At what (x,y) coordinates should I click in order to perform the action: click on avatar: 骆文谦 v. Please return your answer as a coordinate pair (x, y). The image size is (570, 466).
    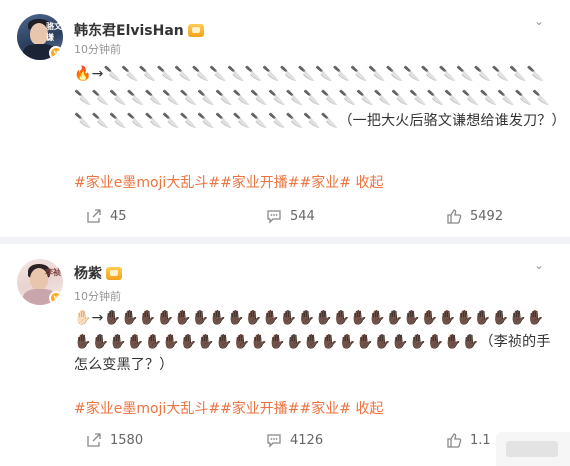
    Looking at the image, I should click on (40, 37).